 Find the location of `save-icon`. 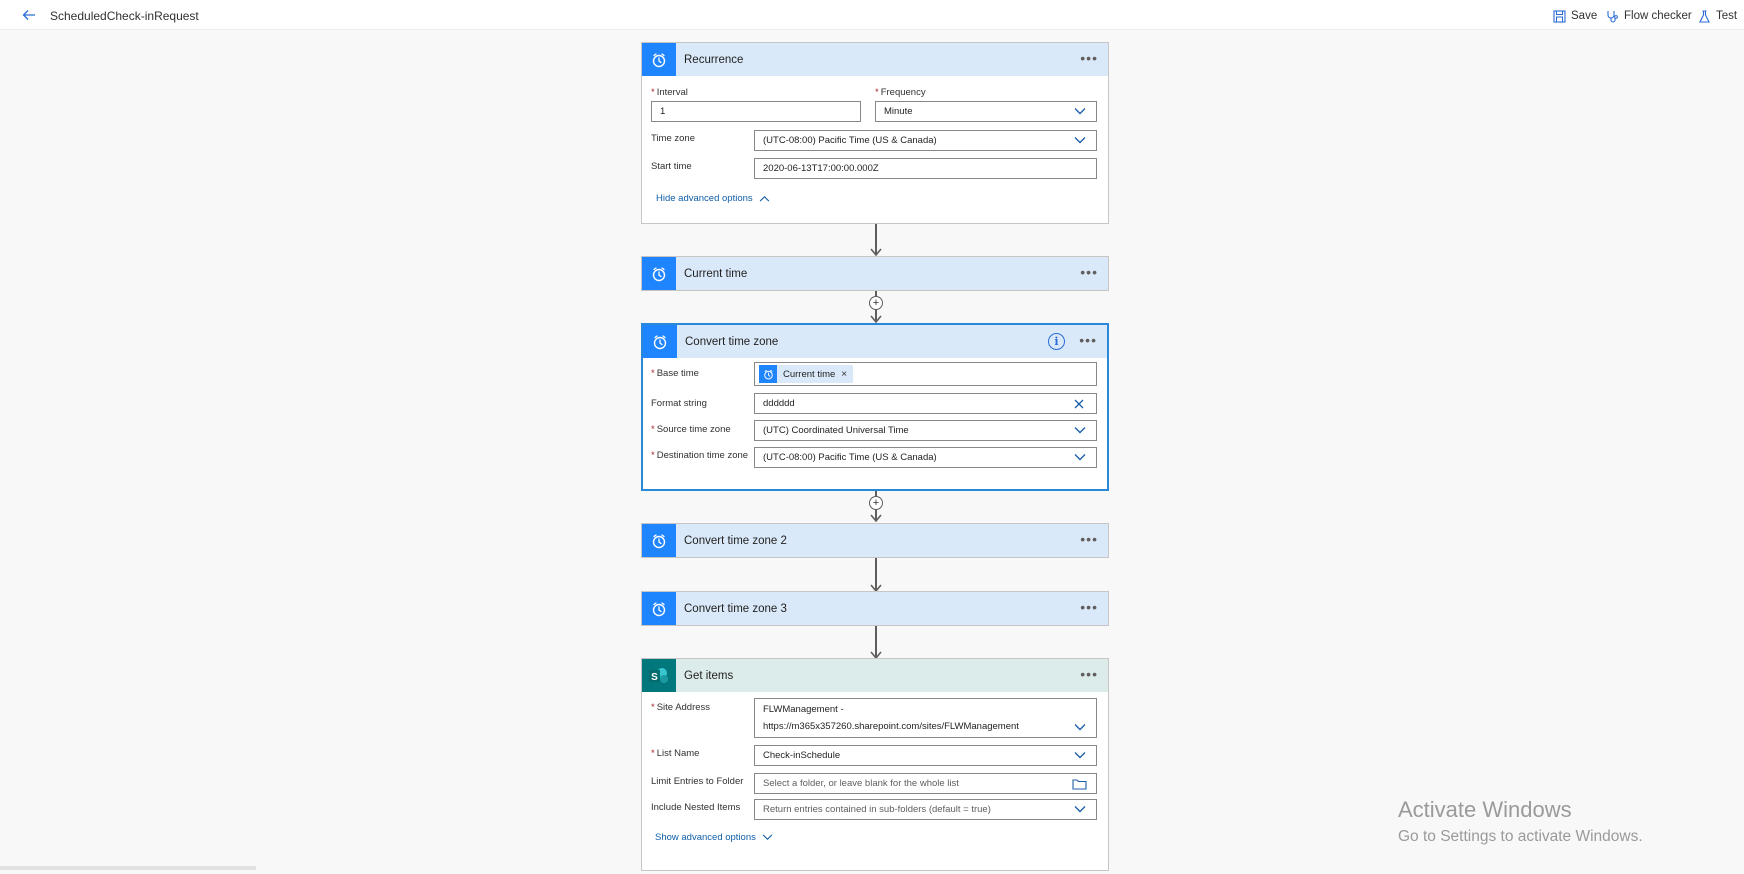

save-icon is located at coordinates (1559, 16).